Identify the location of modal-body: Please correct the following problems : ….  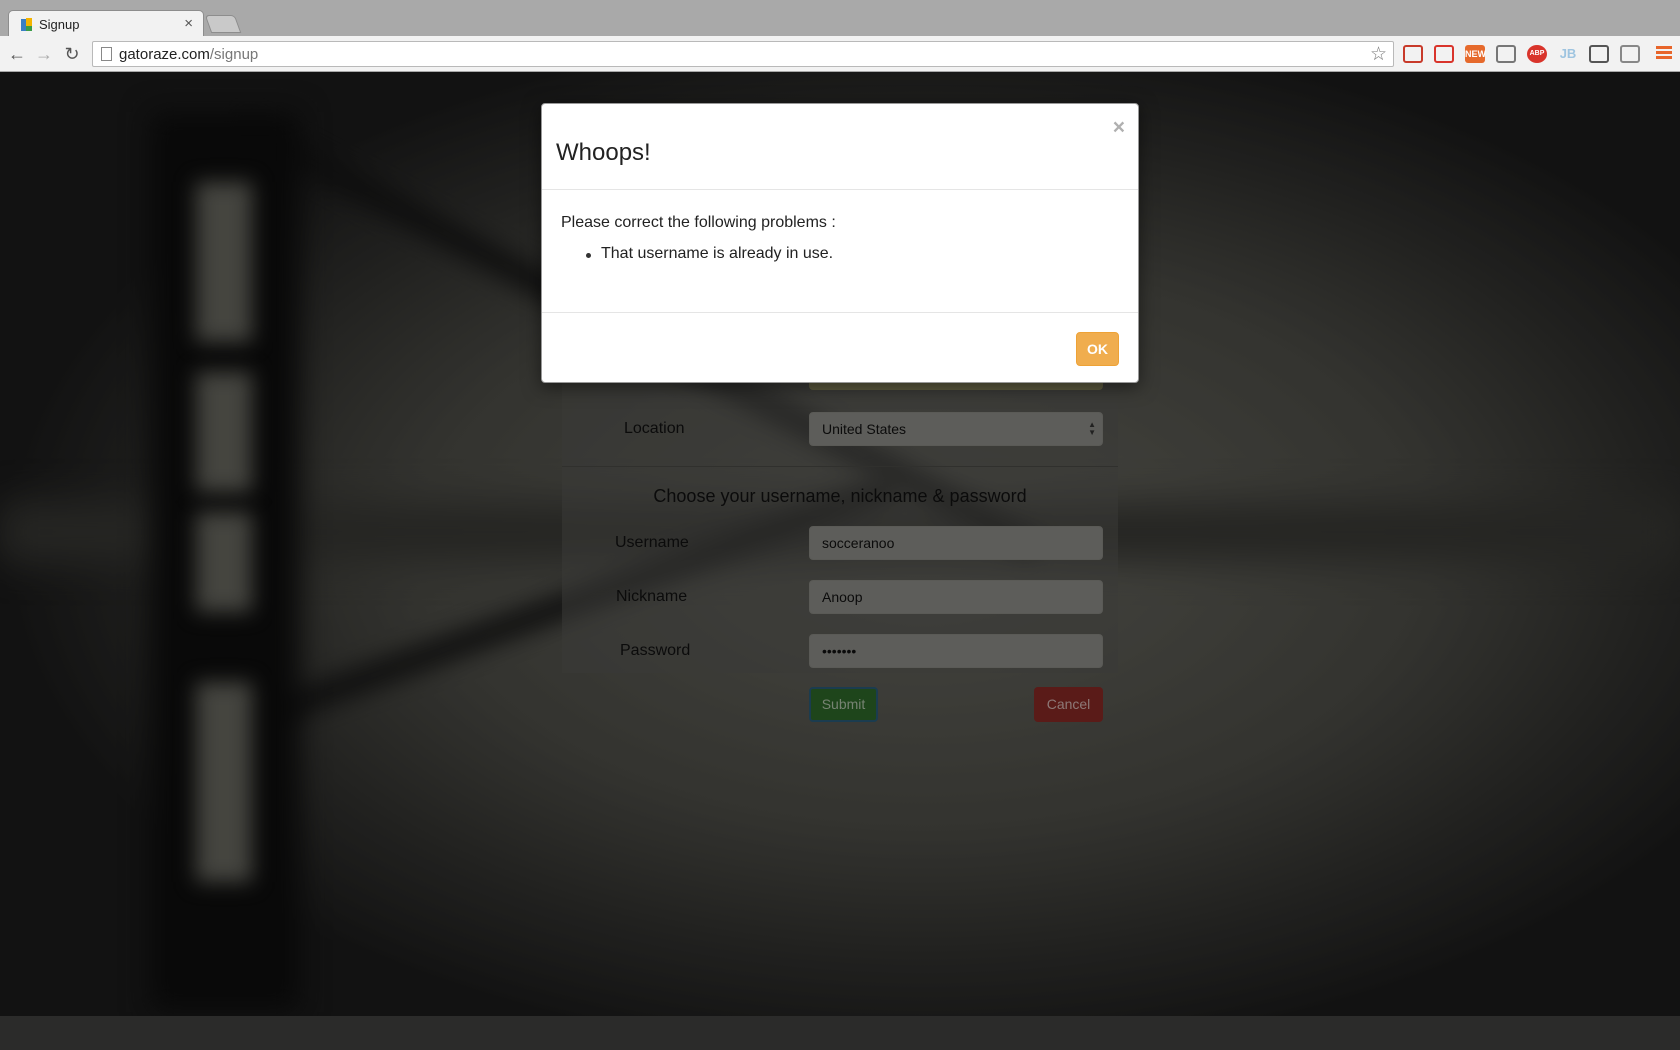
(840, 251).